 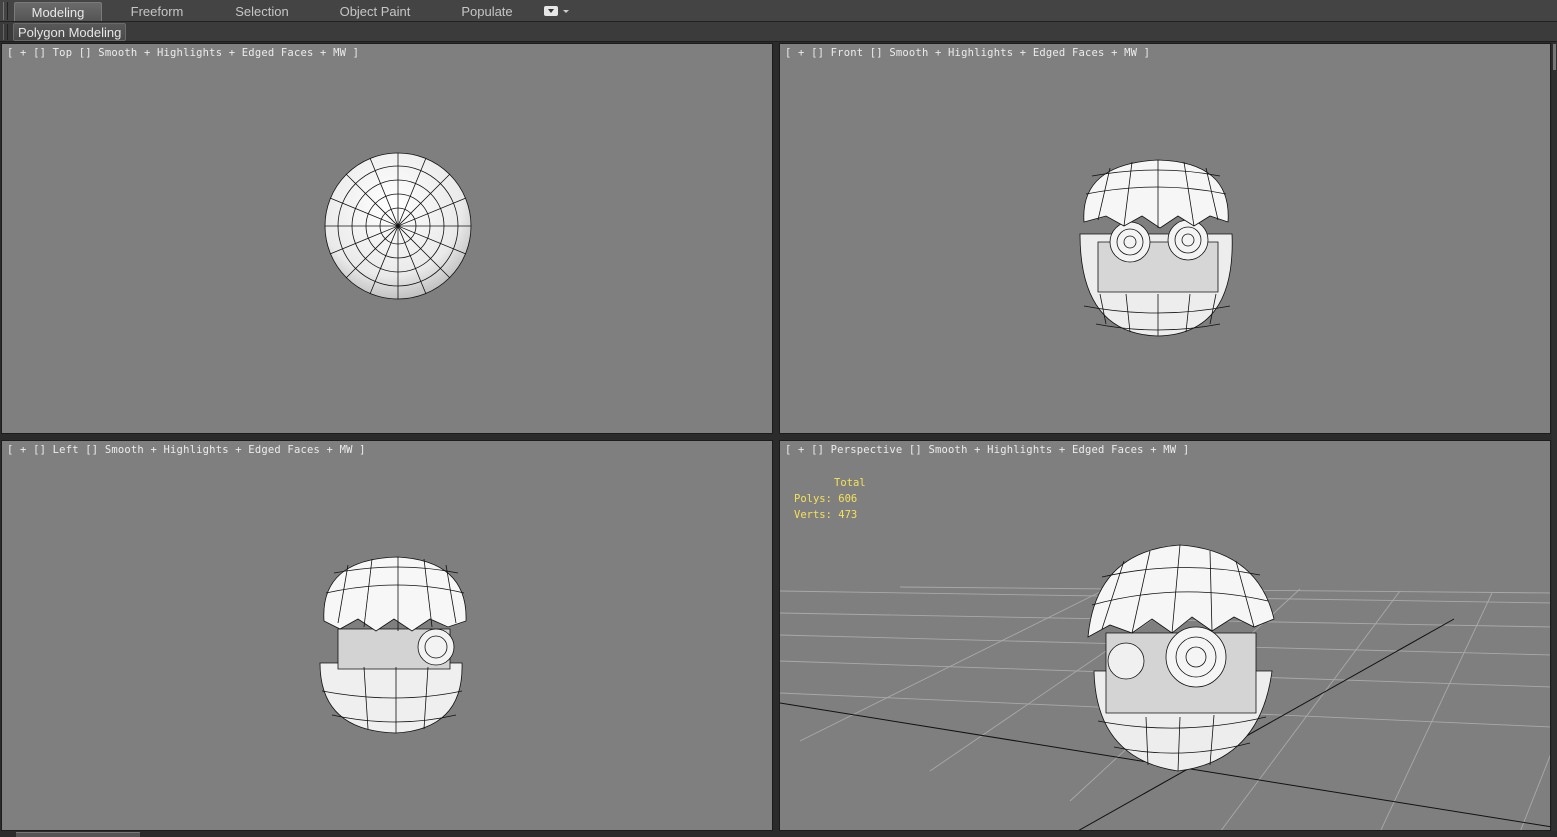 I want to click on top-view-model, so click(x=398, y=226).